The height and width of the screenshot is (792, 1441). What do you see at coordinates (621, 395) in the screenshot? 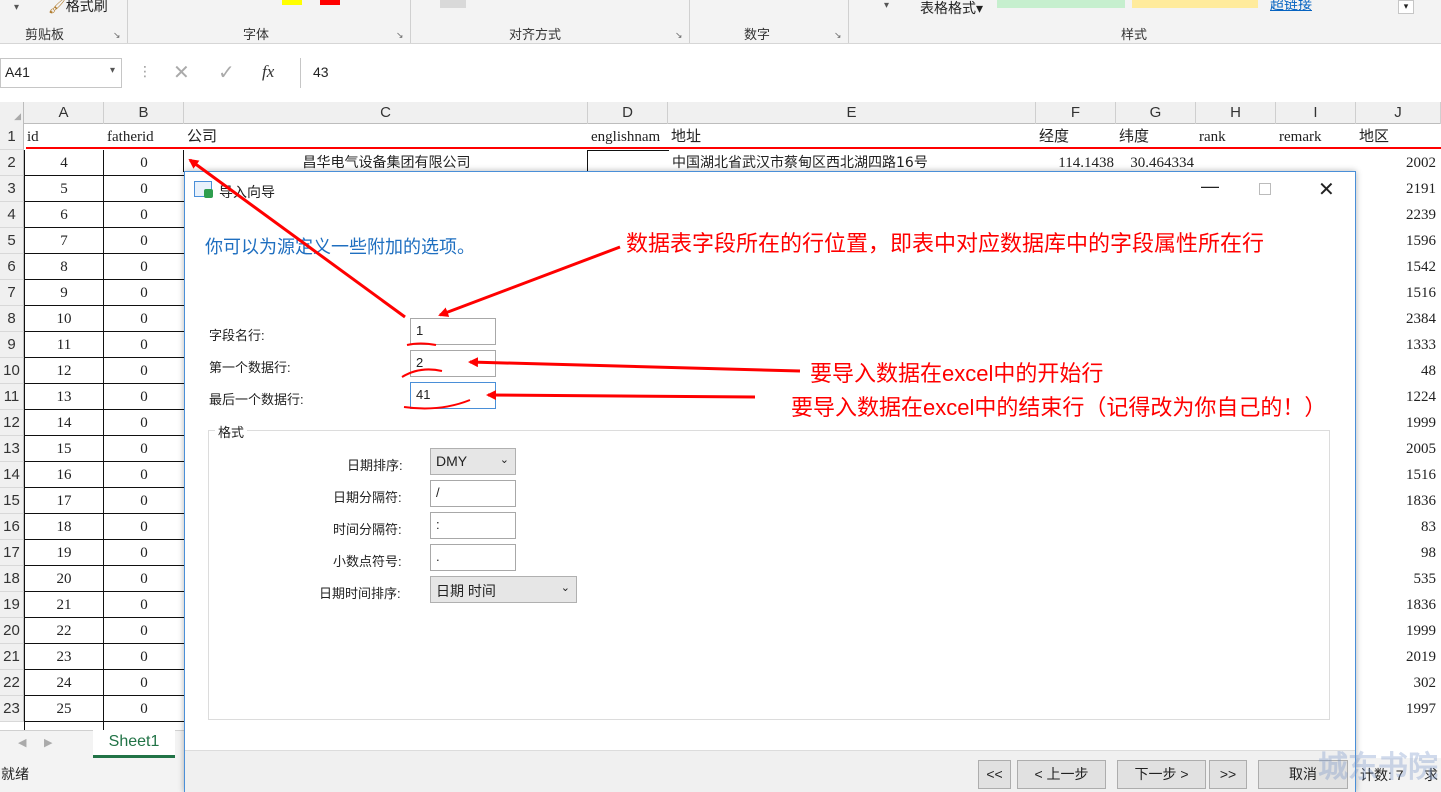
I see `arrow-last-data-row` at bounding box center [621, 395].